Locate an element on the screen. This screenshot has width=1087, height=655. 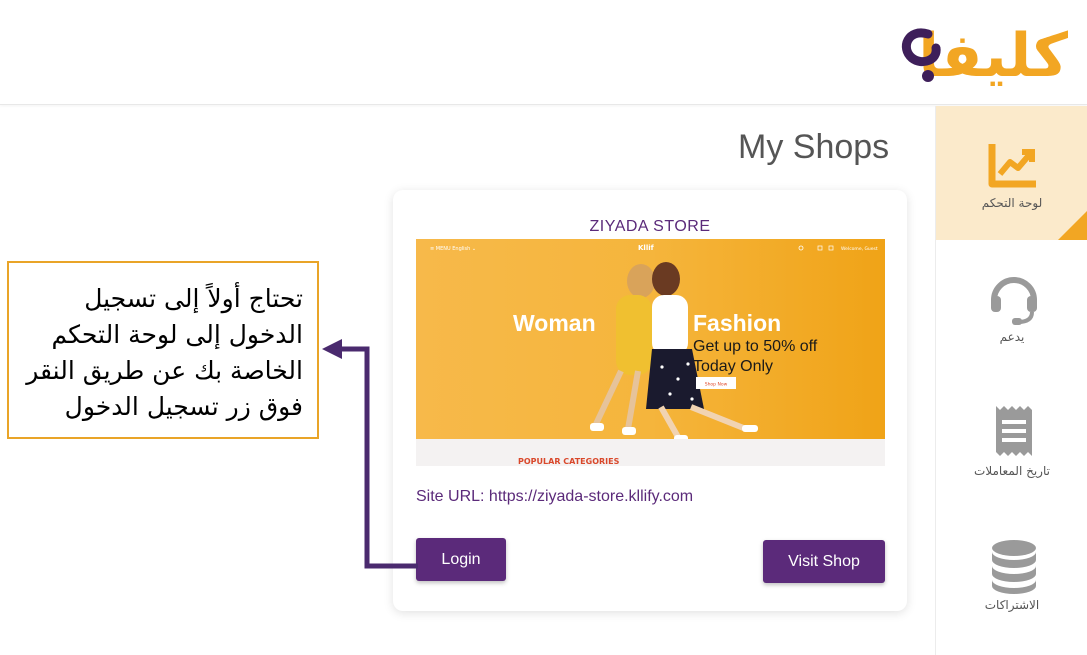
sidebar-item-subscriptions: الاشتراكات is located at coordinates (1011, 575).